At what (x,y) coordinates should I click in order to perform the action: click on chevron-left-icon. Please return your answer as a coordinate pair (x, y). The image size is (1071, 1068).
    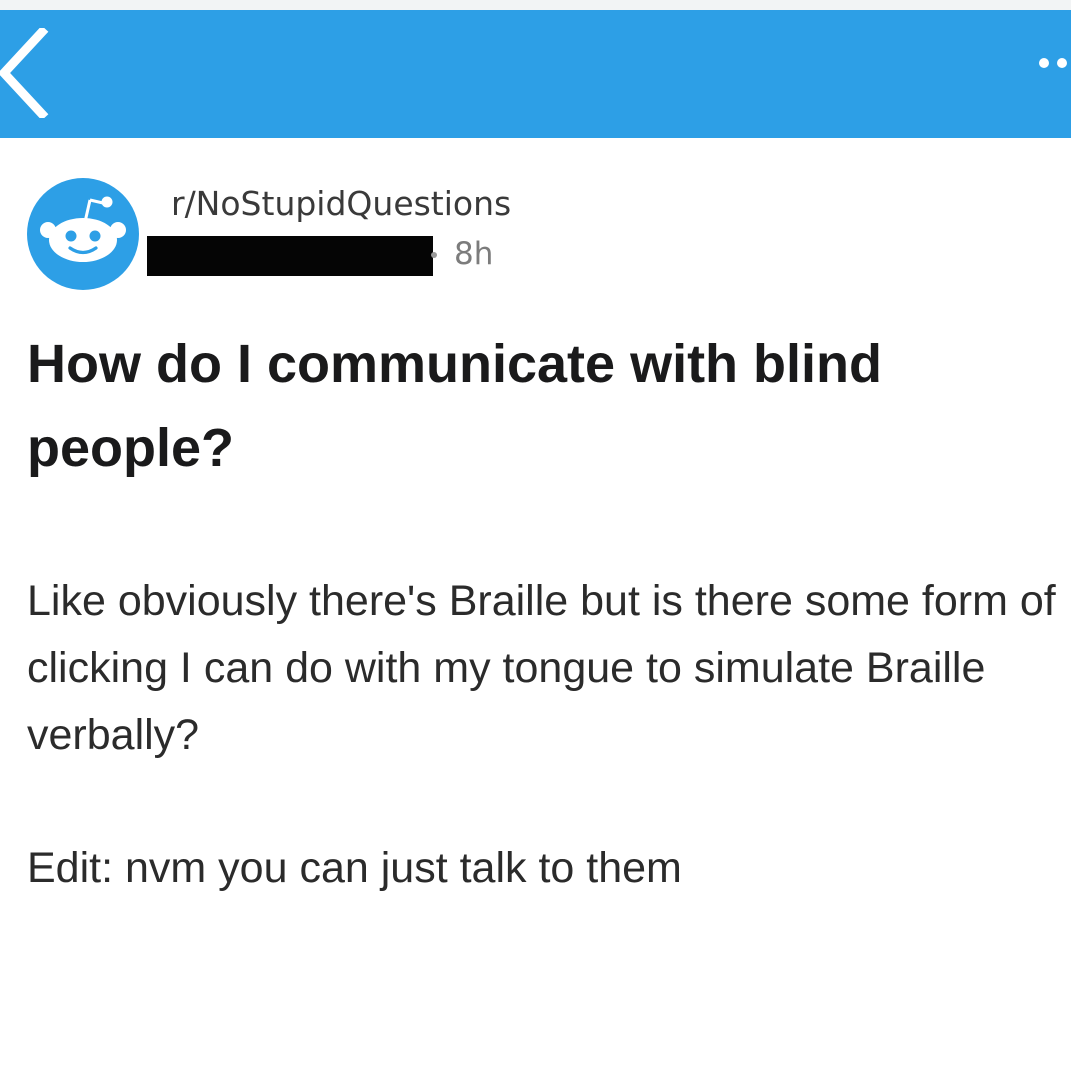
    Looking at the image, I should click on (24, 73).